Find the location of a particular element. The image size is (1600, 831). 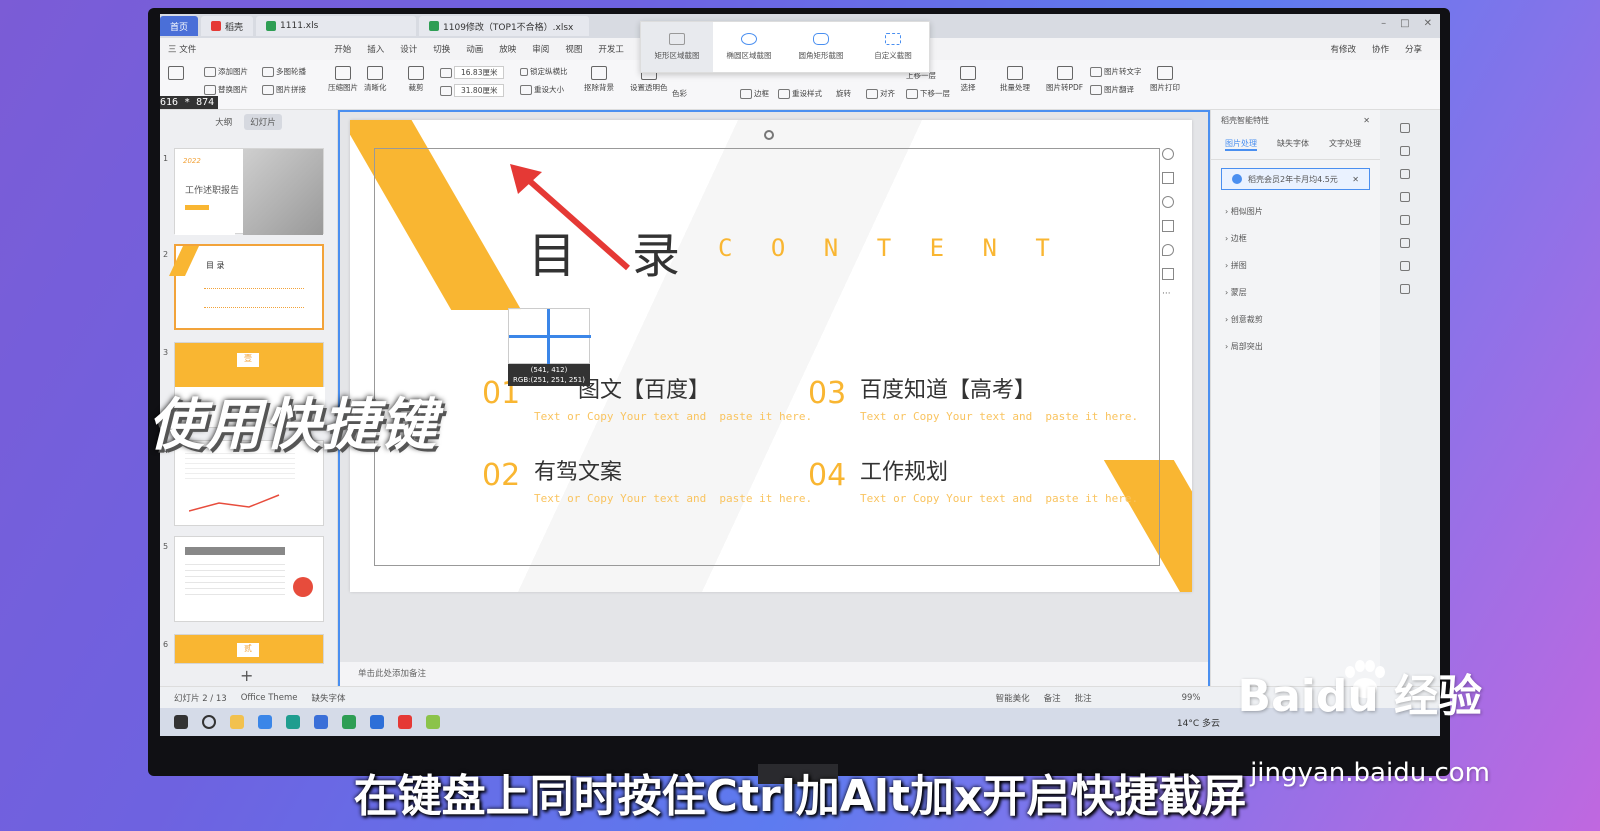

menu-insert: 插入 is located at coordinates (375, 49).